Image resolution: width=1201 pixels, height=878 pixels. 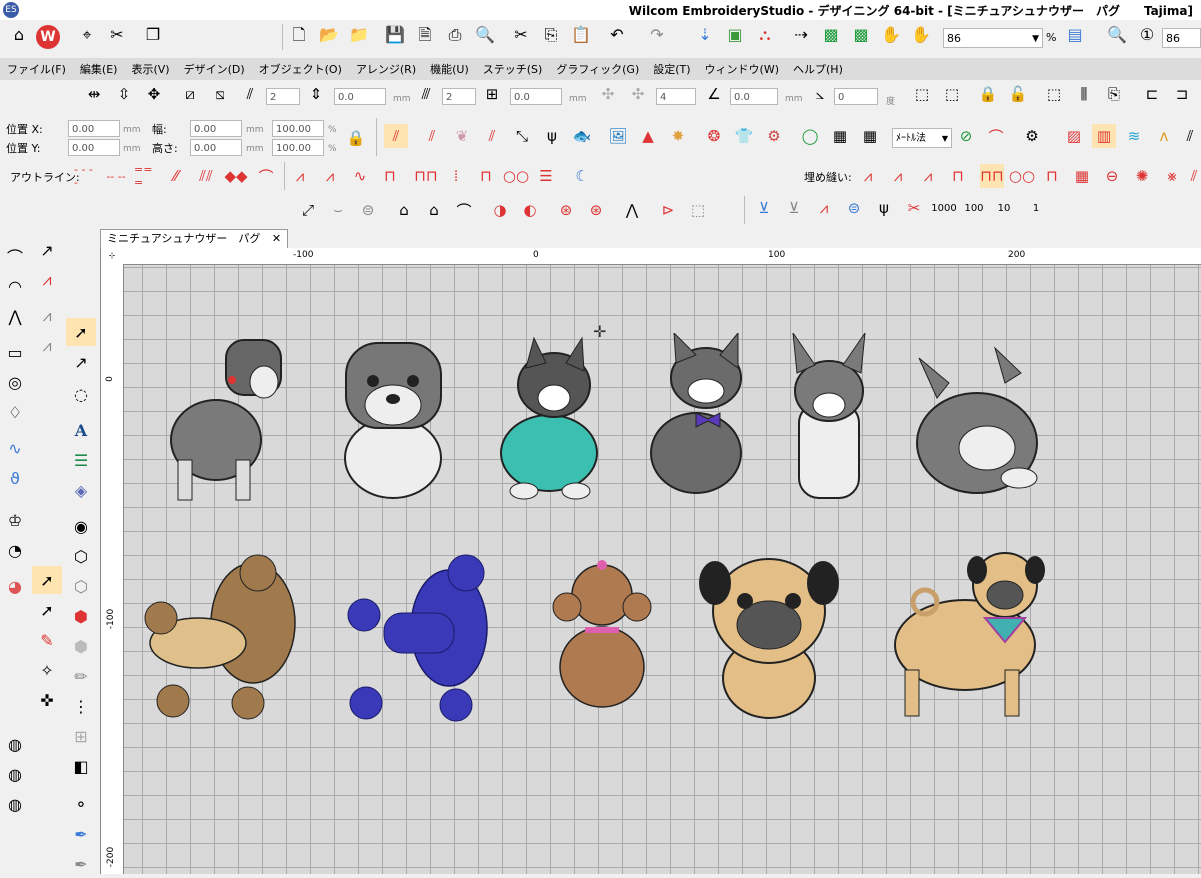 What do you see at coordinates (81, 736) in the screenshot?
I see `stack-icon: ⊞` at bounding box center [81, 736].